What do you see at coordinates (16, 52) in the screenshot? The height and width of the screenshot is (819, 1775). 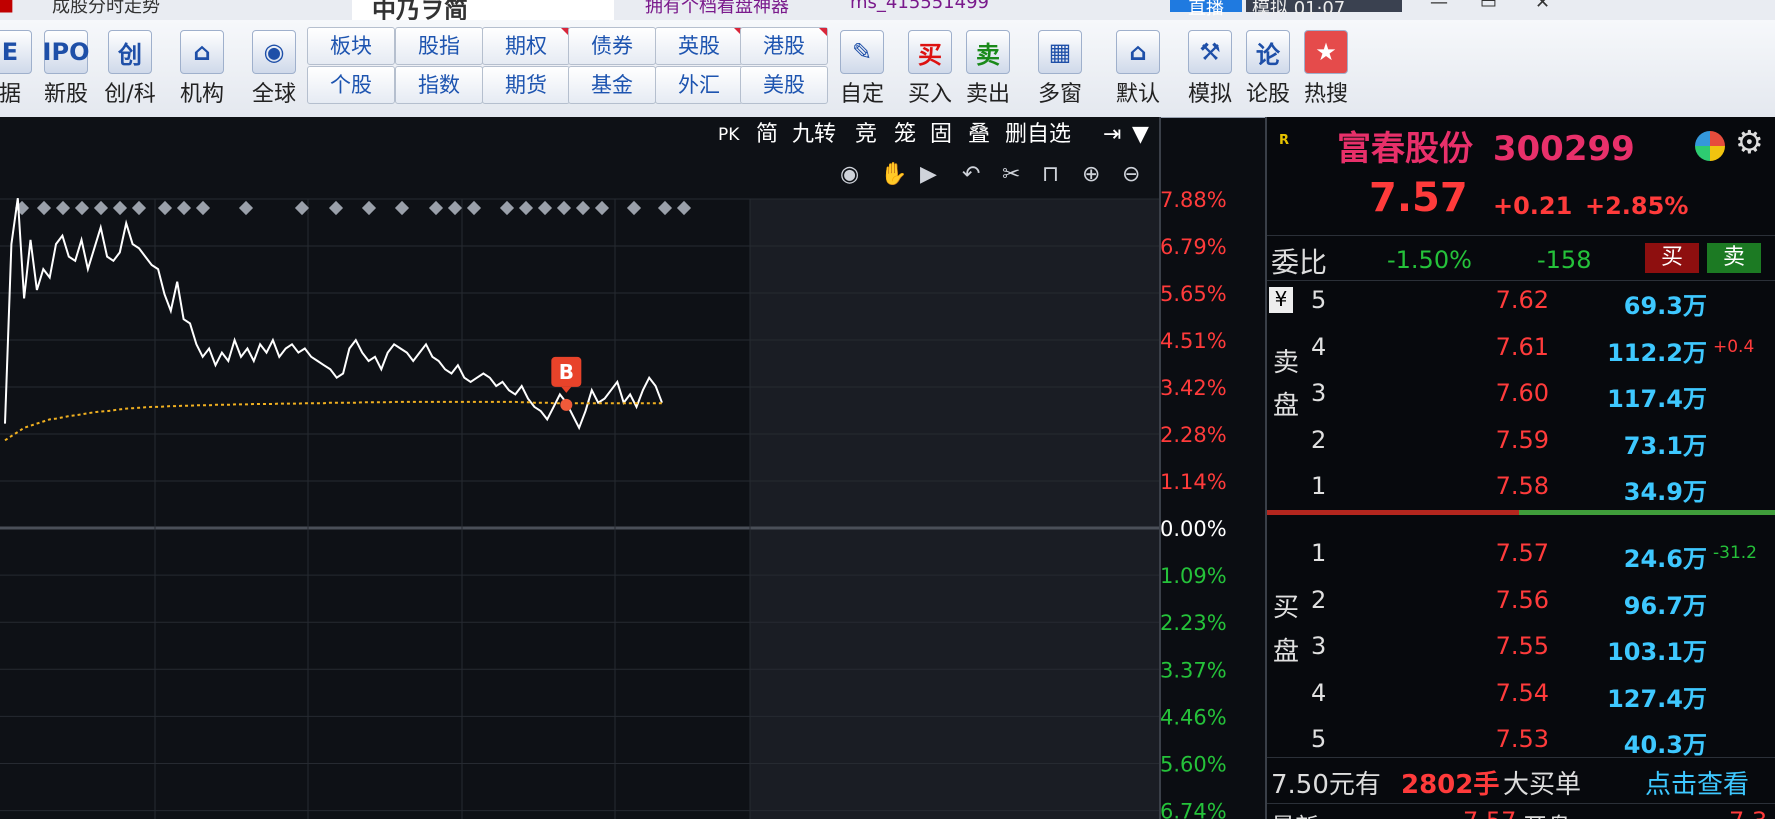 I see `data-icon: E` at bounding box center [16, 52].